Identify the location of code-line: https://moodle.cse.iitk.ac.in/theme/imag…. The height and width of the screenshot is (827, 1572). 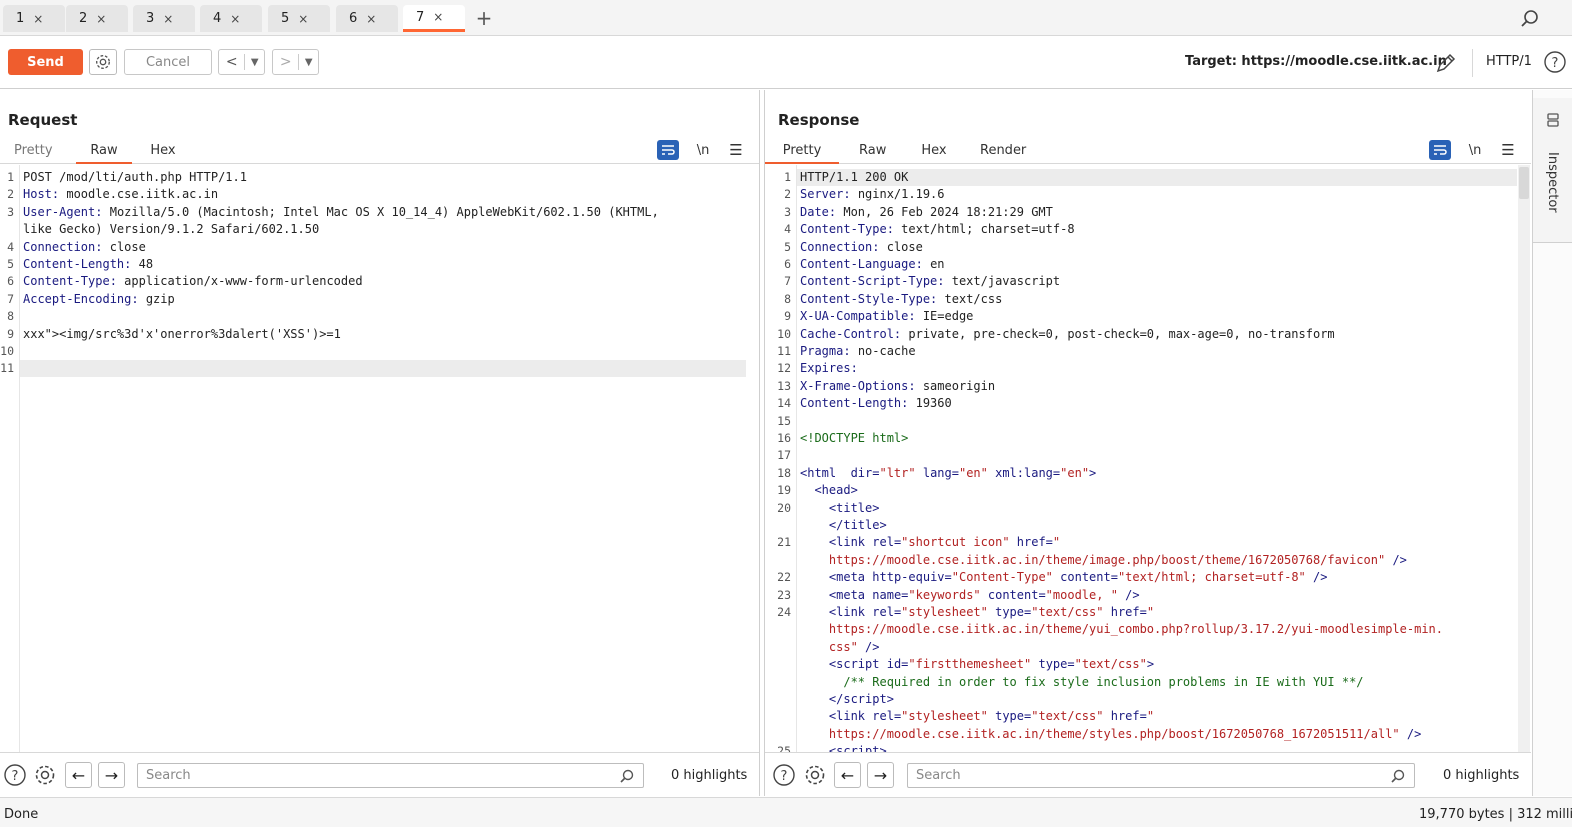
(1117, 559).